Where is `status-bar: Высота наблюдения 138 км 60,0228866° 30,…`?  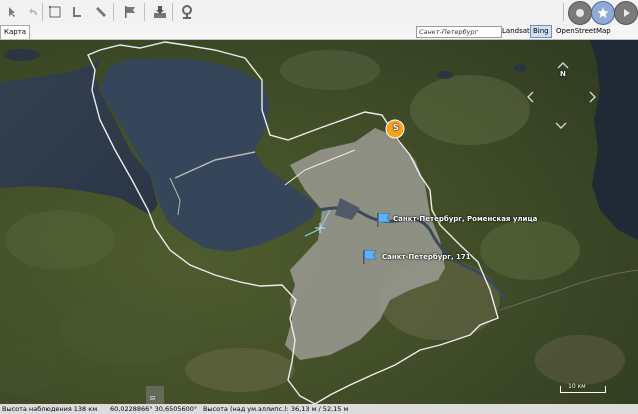
status-bar: Высота наблюдения 138 км 60,0228866° 30,… is located at coordinates (319, 409).